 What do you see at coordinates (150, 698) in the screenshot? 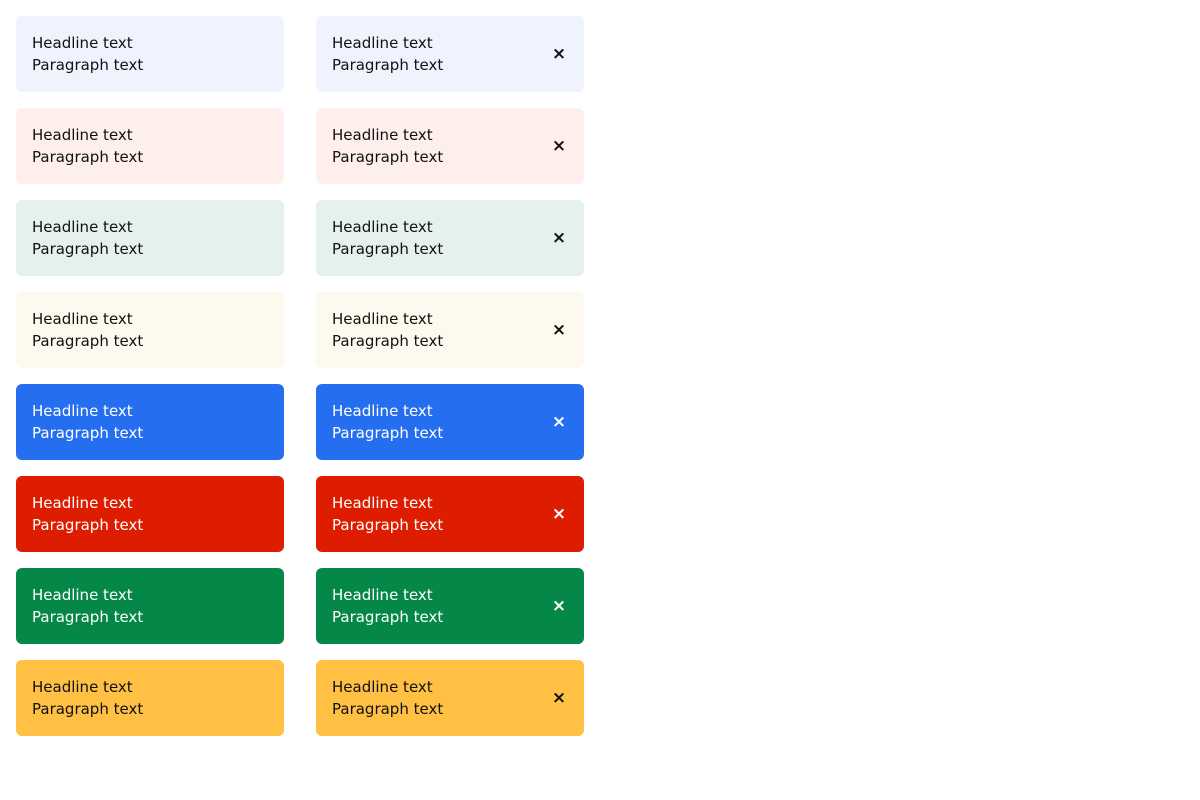
I see `banner-warning-strong: Headline text Paragraph text` at bounding box center [150, 698].